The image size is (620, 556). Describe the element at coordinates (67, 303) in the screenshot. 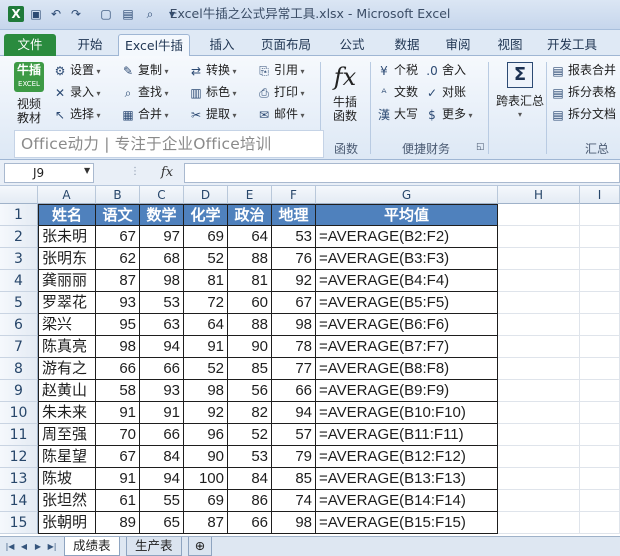

I see `table-cell: 罗翠花` at that location.